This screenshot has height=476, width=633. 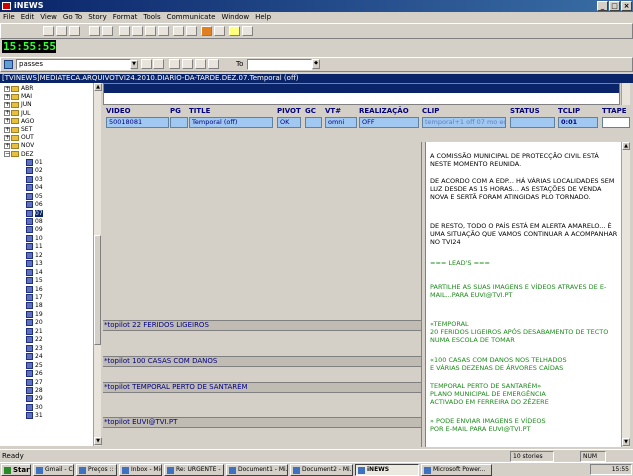 I want to click on tree-scroll-down-icon: ▼, so click(x=98, y=441).